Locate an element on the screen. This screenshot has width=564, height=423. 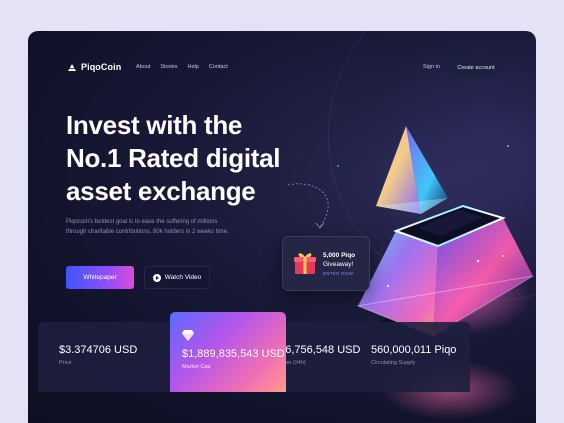
stat-value: $1,889,835,543 USD is located at coordinates (233, 354).